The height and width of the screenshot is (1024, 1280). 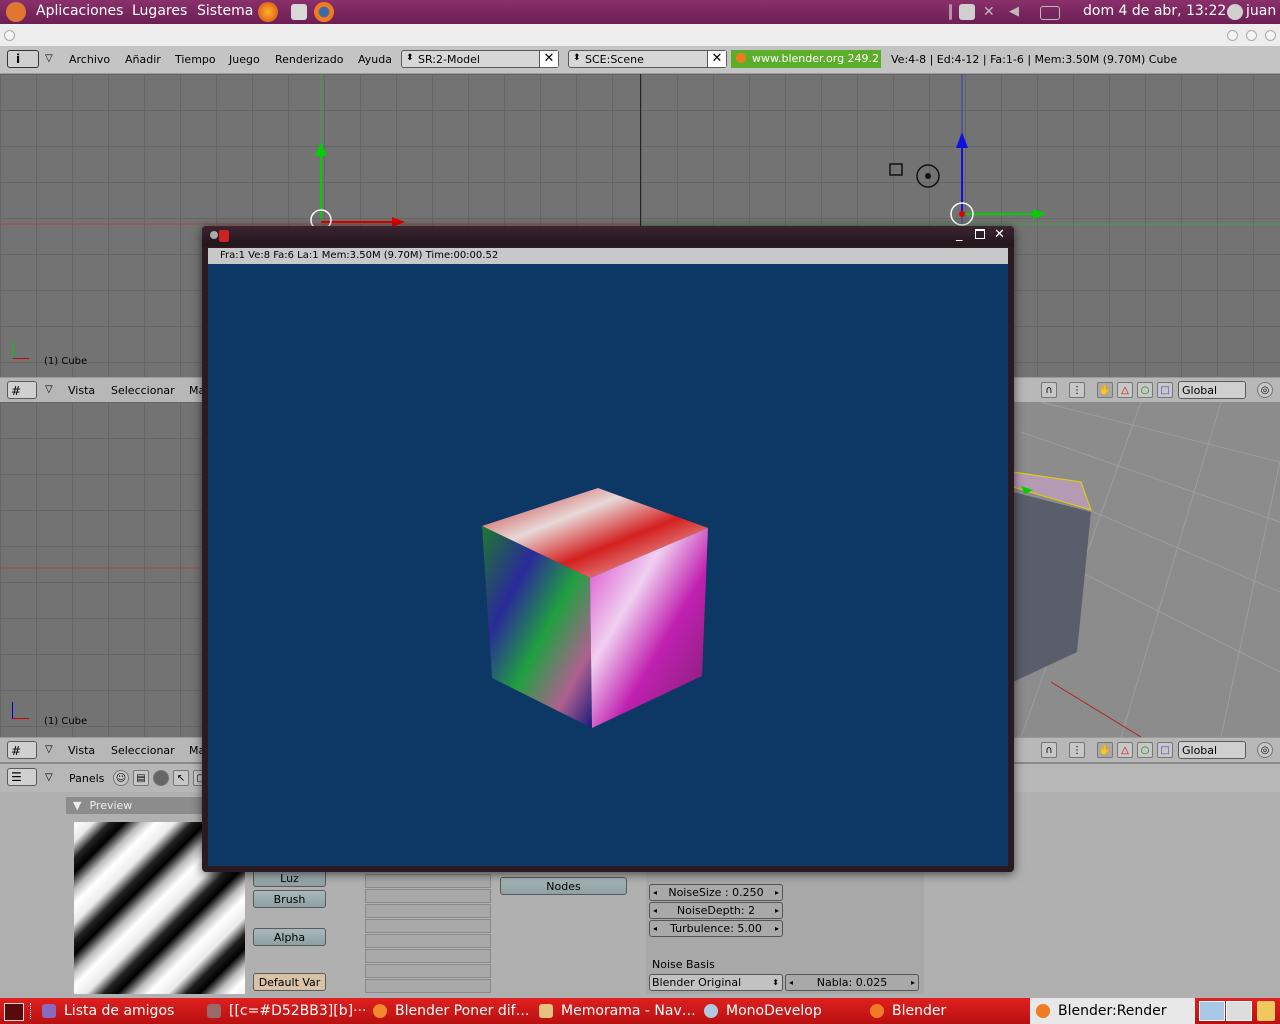 I want to click on scene-name: SCE:Scene, so click(x=614, y=59).